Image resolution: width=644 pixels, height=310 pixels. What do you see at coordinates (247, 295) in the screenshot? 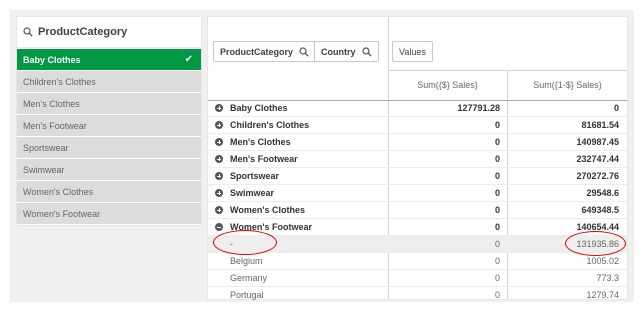
I see `row-label: Portugal` at bounding box center [247, 295].